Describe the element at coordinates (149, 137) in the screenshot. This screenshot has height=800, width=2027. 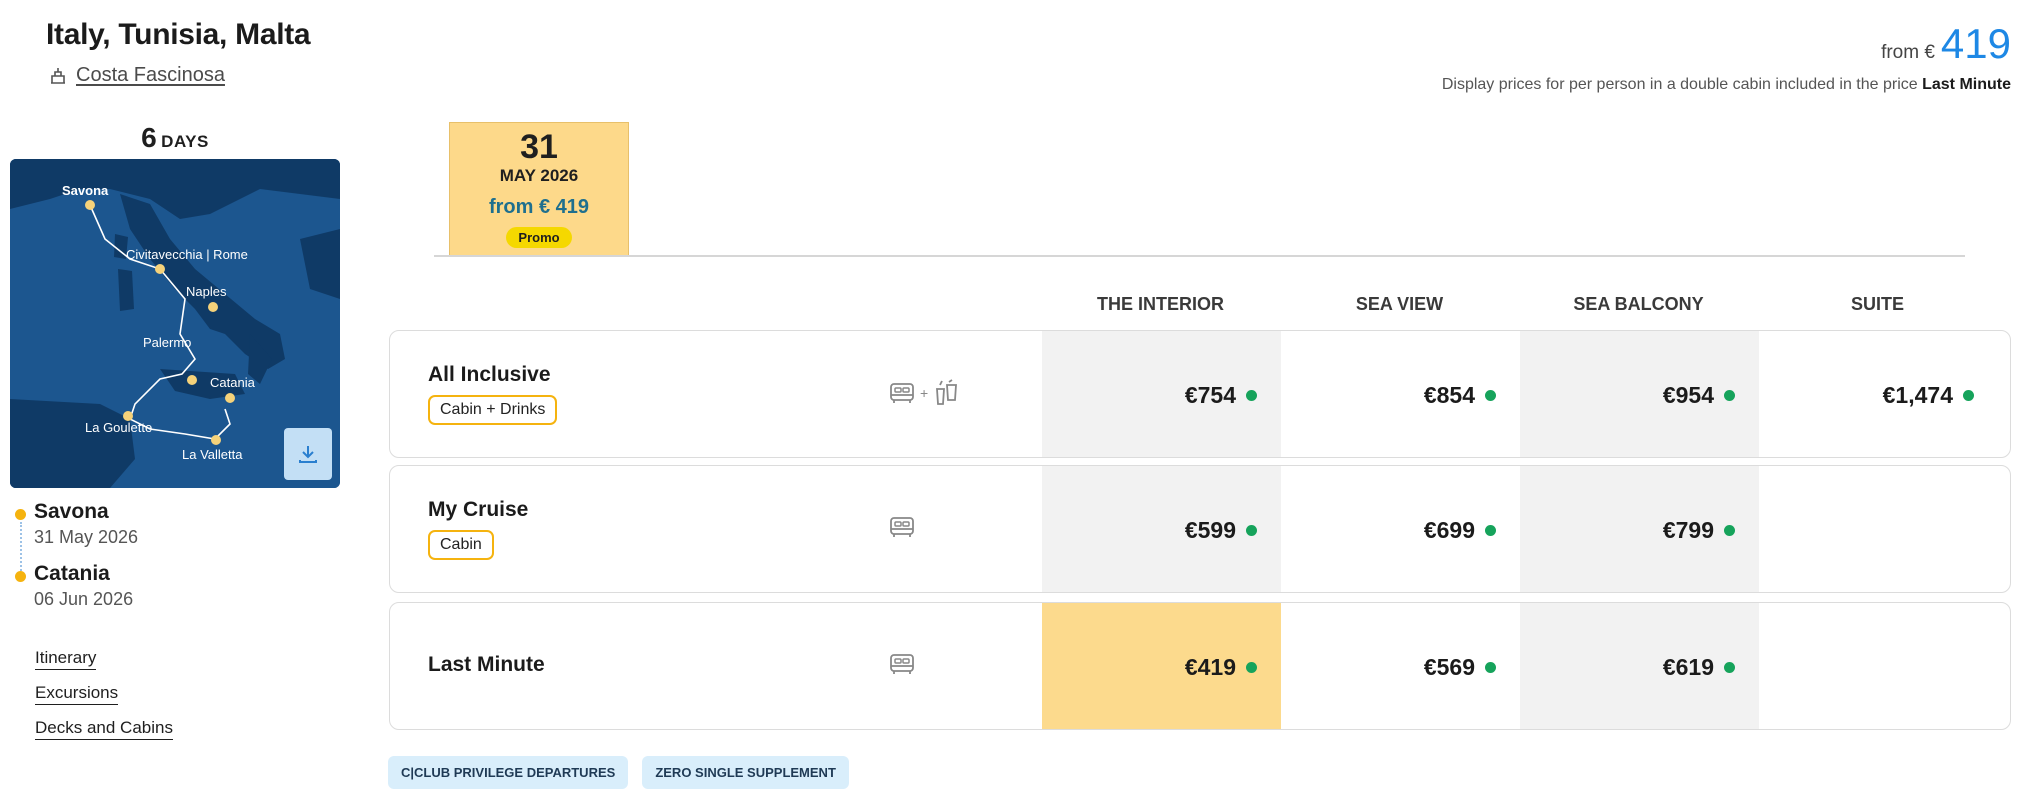
I see `days-number: 6` at that location.